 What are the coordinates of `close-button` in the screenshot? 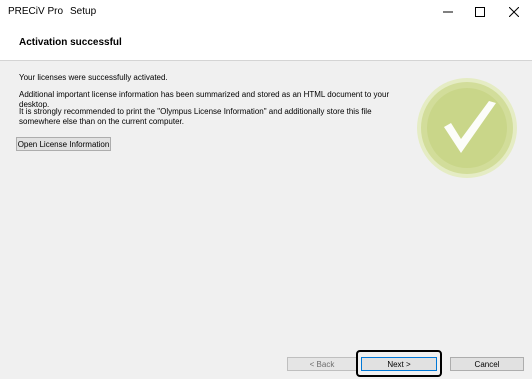 It's located at (514, 12).